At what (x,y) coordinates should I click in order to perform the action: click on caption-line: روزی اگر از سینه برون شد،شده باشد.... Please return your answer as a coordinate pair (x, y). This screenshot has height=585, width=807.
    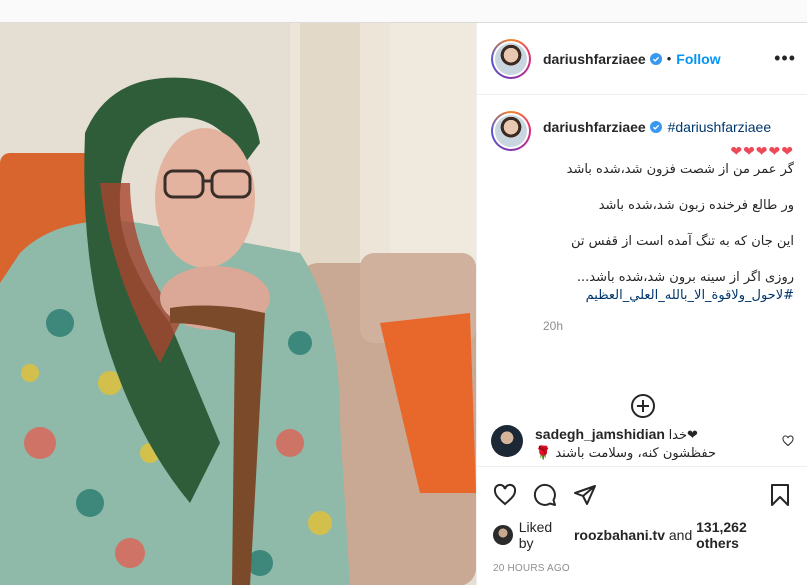
    Looking at the image, I should click on (685, 277).